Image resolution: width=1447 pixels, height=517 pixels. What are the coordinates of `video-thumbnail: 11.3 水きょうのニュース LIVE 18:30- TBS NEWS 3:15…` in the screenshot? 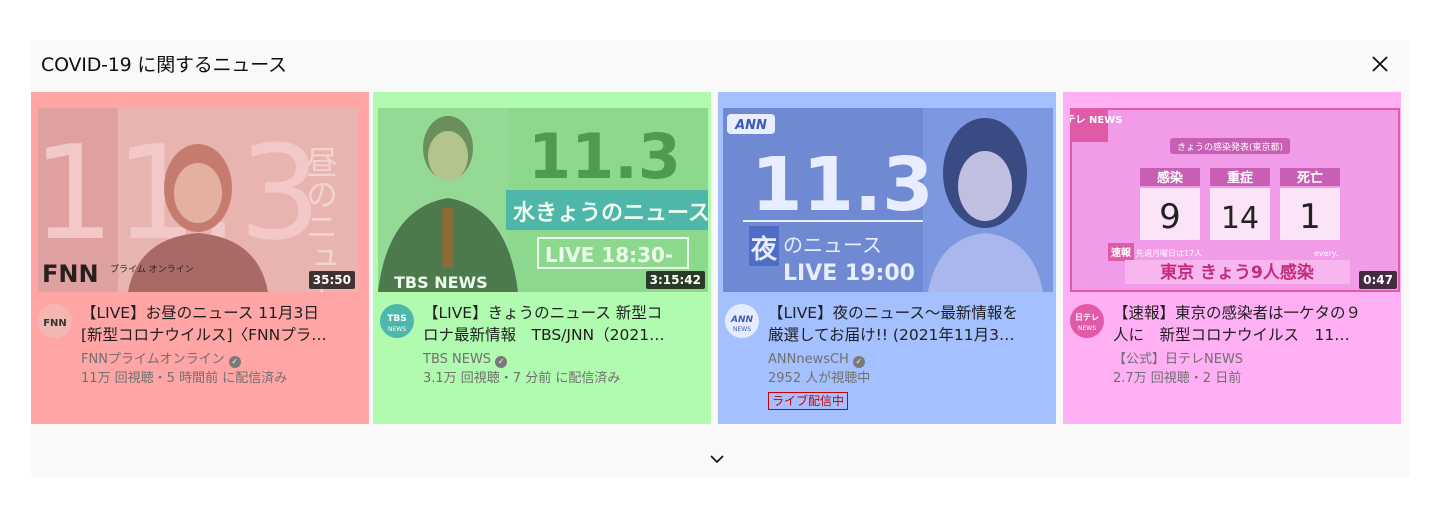 It's located at (543, 200).